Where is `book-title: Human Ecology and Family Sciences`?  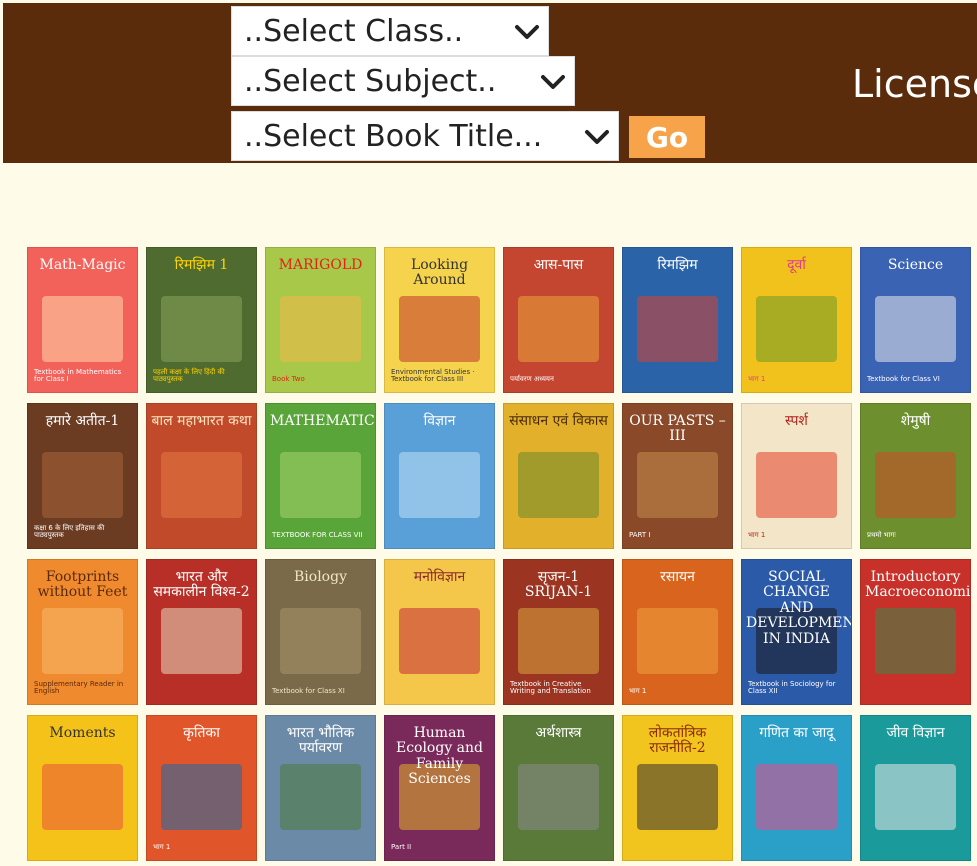 book-title: Human Ecology and Family Sciences is located at coordinates (439, 756).